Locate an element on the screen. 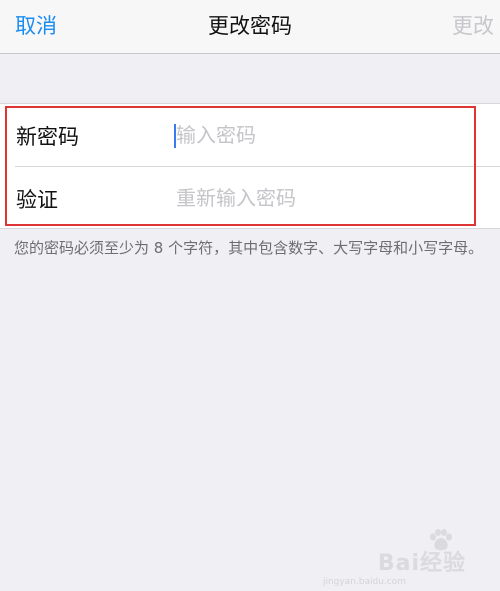  page-title: 更改密码 is located at coordinates (250, 26).